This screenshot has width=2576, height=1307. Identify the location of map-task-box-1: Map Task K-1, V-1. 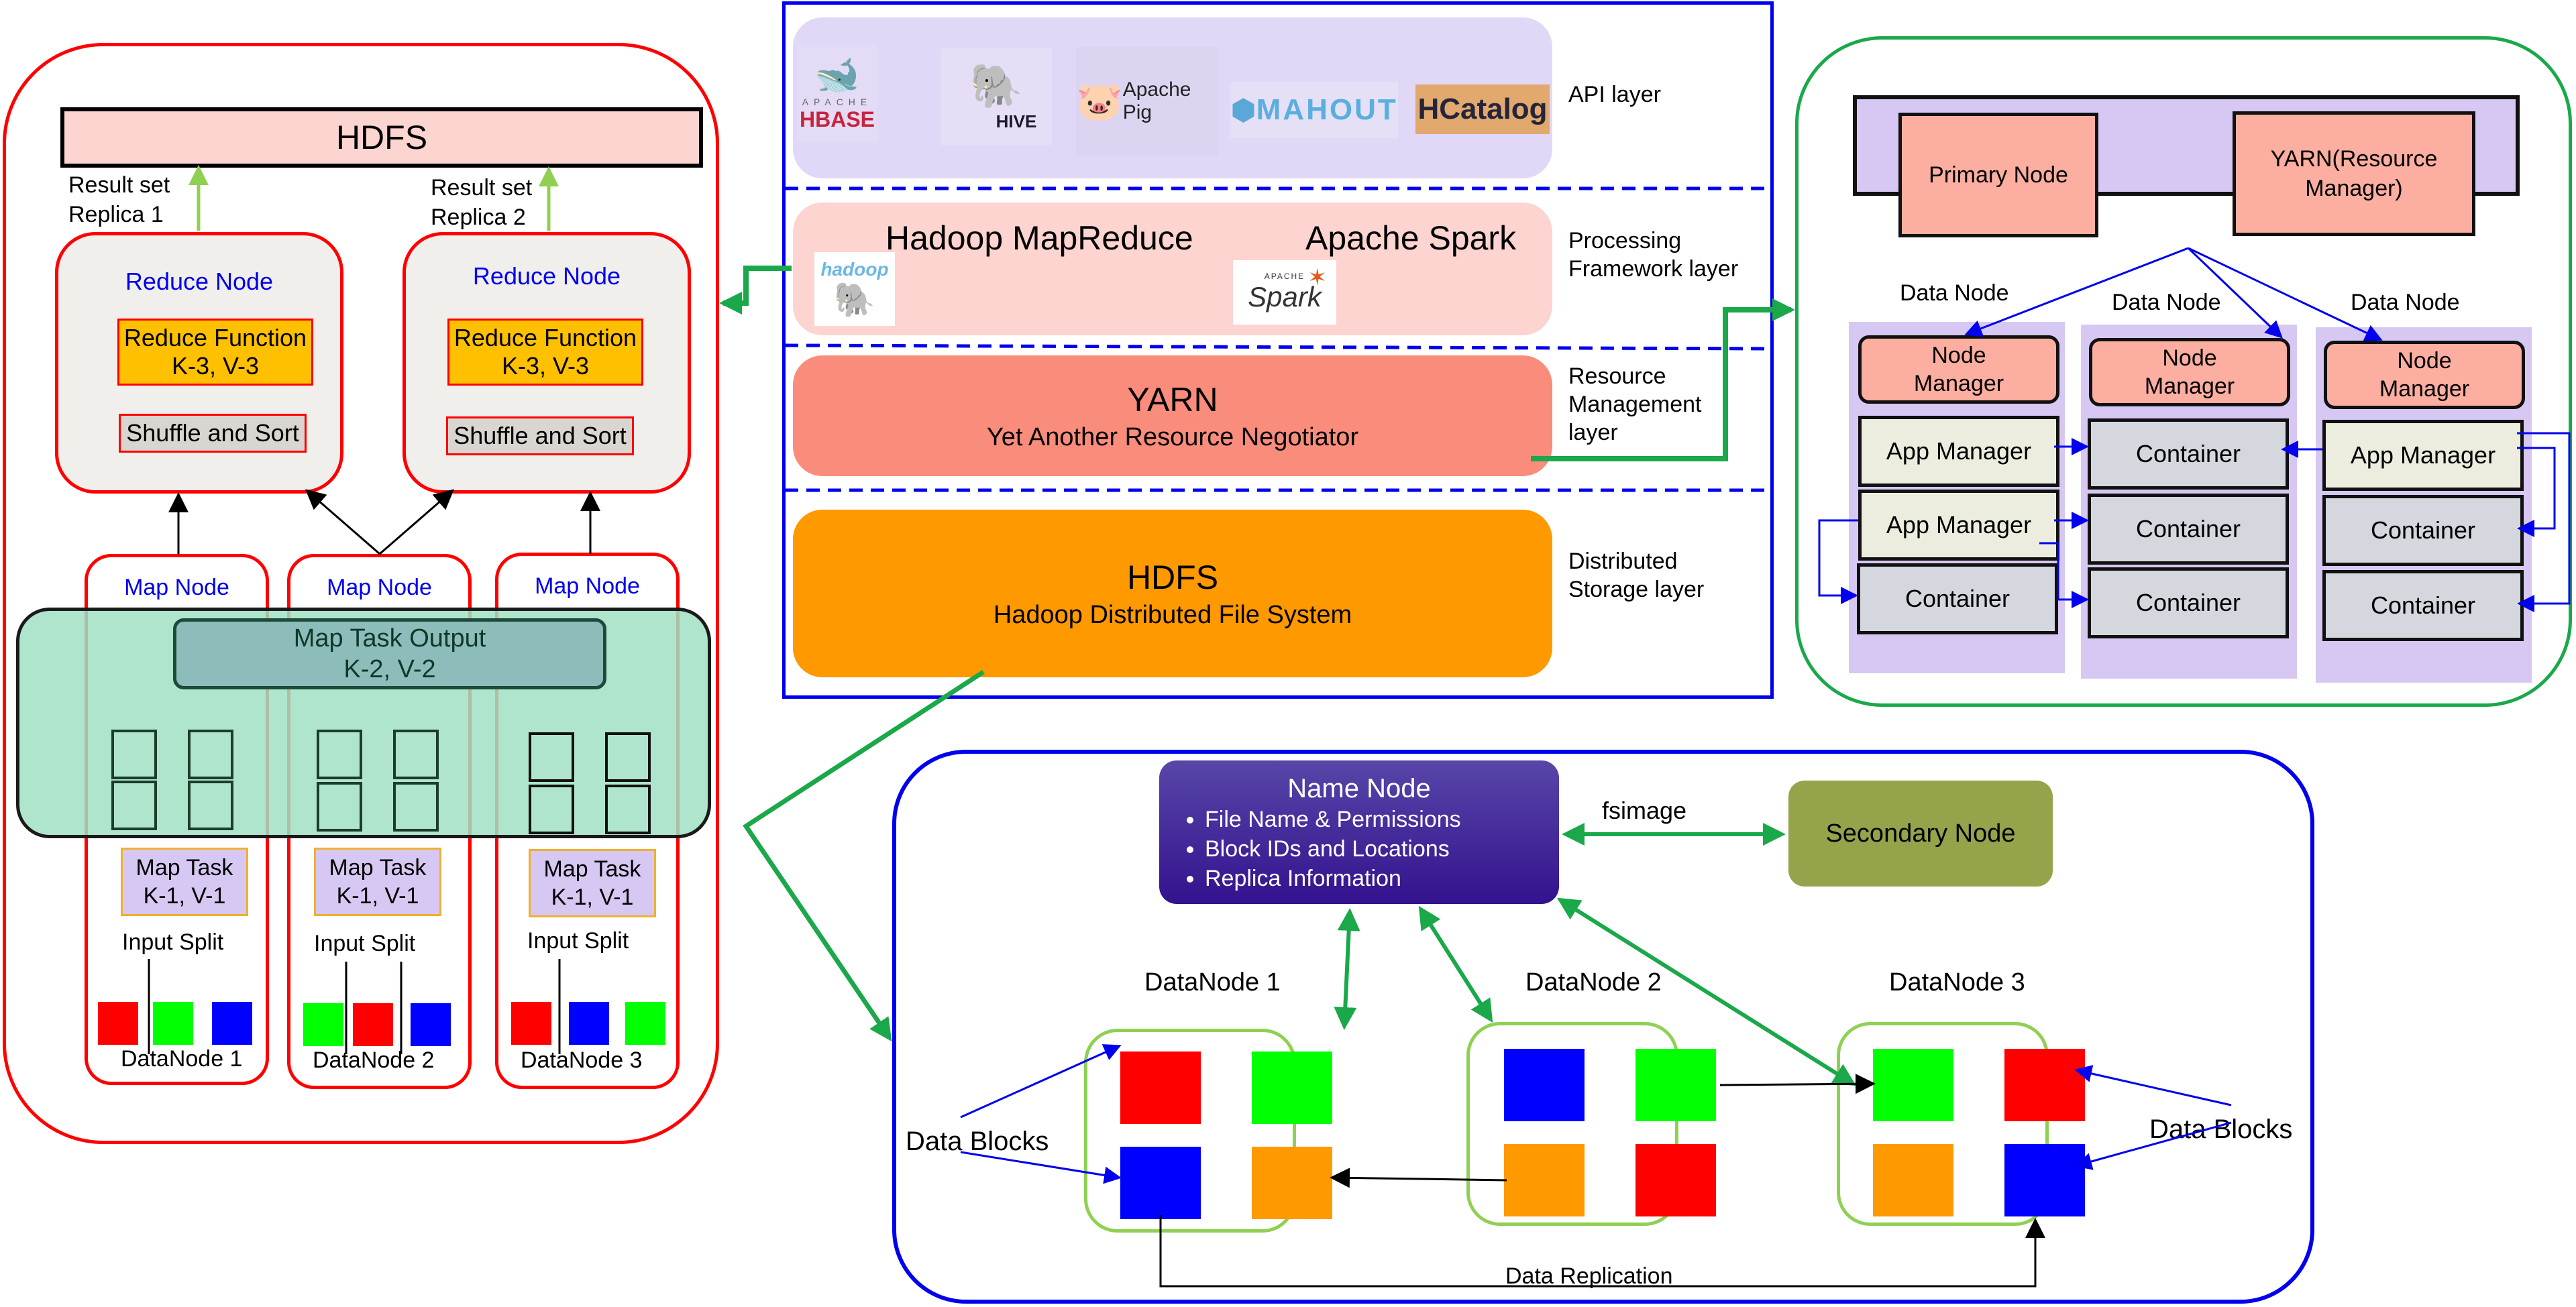
(184, 882).